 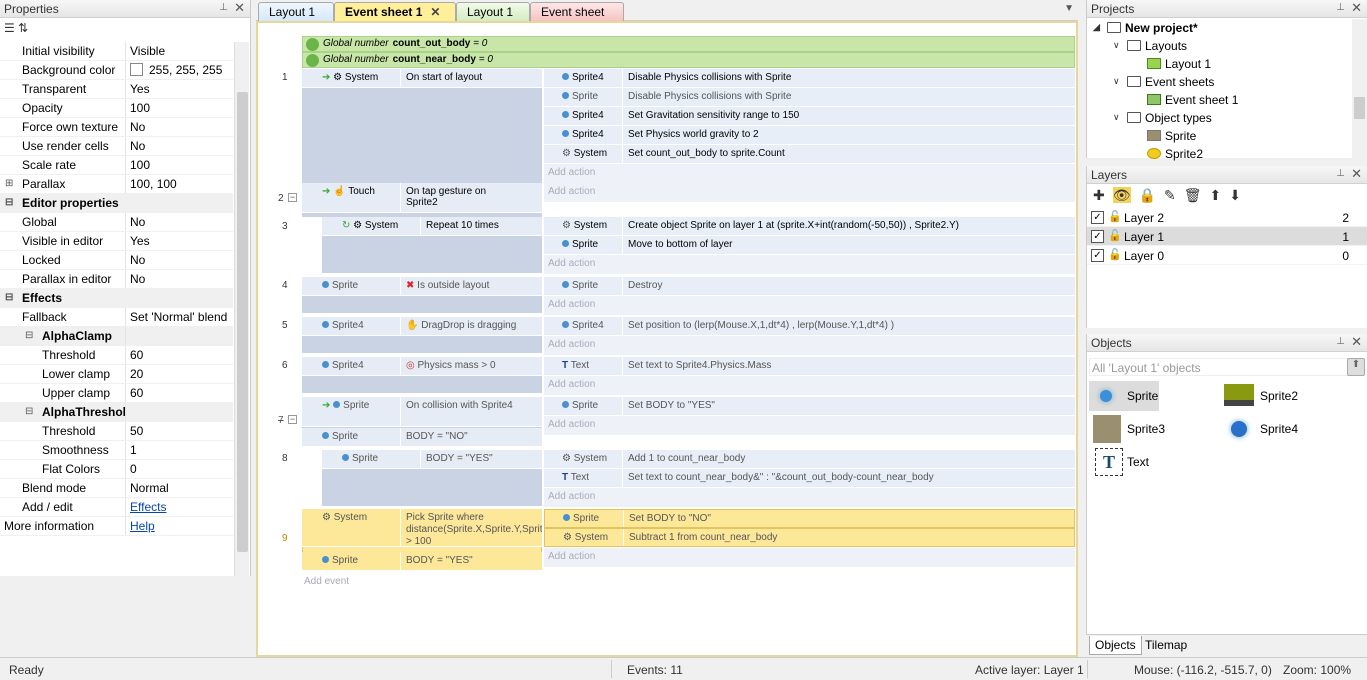 I want to click on expand-icon: ⊞, so click(x=9, y=183).